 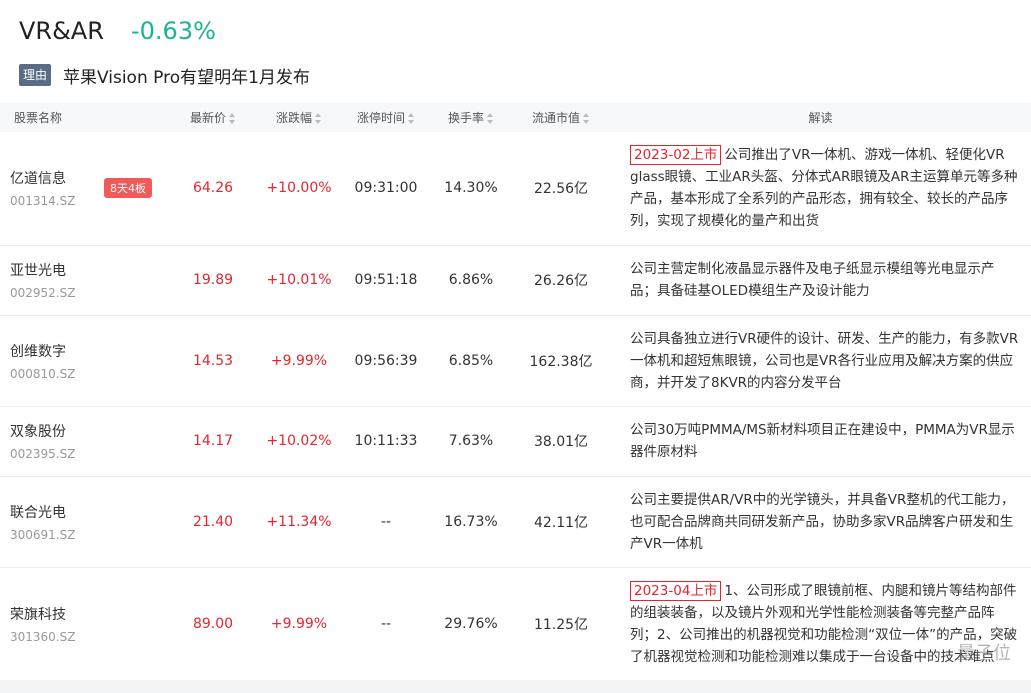 I want to click on stock-name-cell: 联合光电 300691.SZ, so click(x=85, y=522).